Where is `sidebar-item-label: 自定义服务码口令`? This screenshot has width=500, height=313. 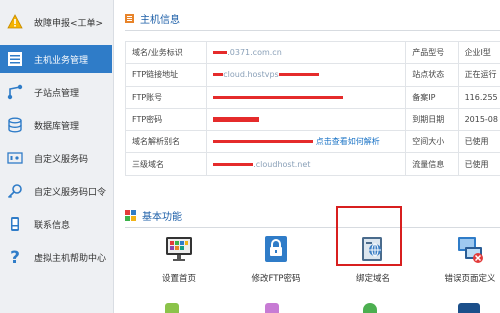 sidebar-item-label: 自定义服务码口令 is located at coordinates (70, 192).